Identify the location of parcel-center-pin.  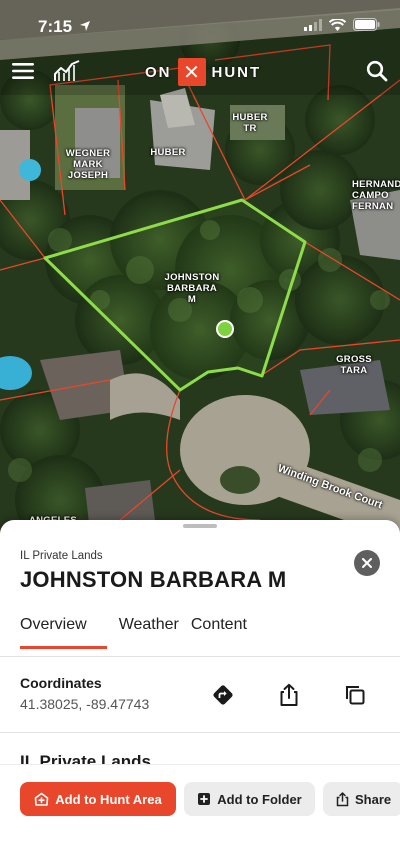
(225, 329).